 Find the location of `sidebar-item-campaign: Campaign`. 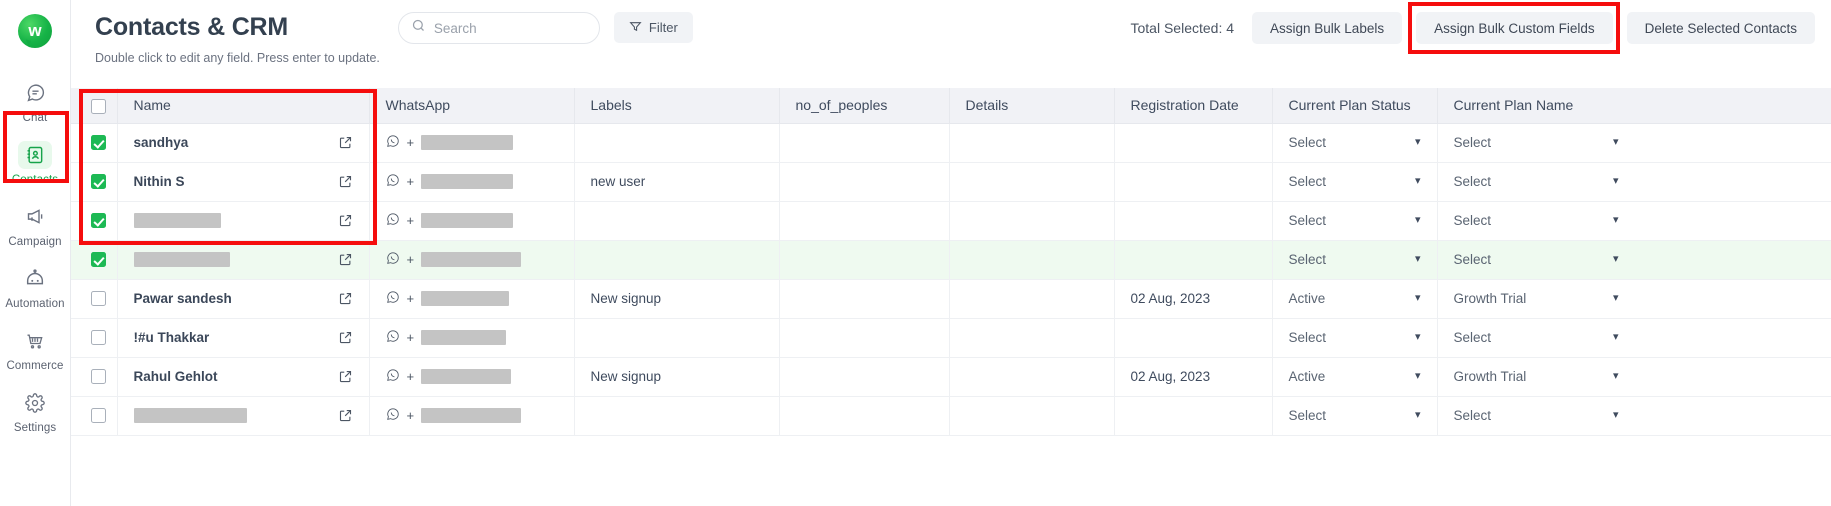

sidebar-item-campaign: Campaign is located at coordinates (35, 225).